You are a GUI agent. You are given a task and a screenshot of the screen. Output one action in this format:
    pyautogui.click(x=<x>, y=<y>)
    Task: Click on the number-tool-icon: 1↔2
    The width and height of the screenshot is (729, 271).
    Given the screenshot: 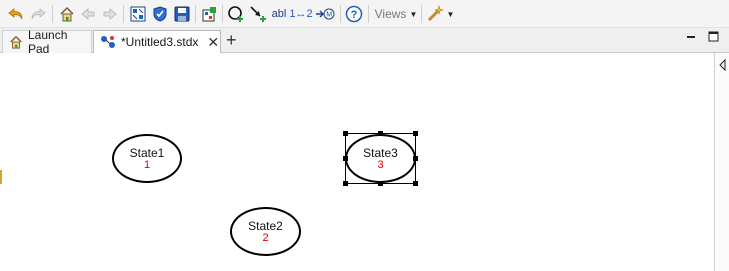 What is the action you would take?
    pyautogui.click(x=301, y=14)
    